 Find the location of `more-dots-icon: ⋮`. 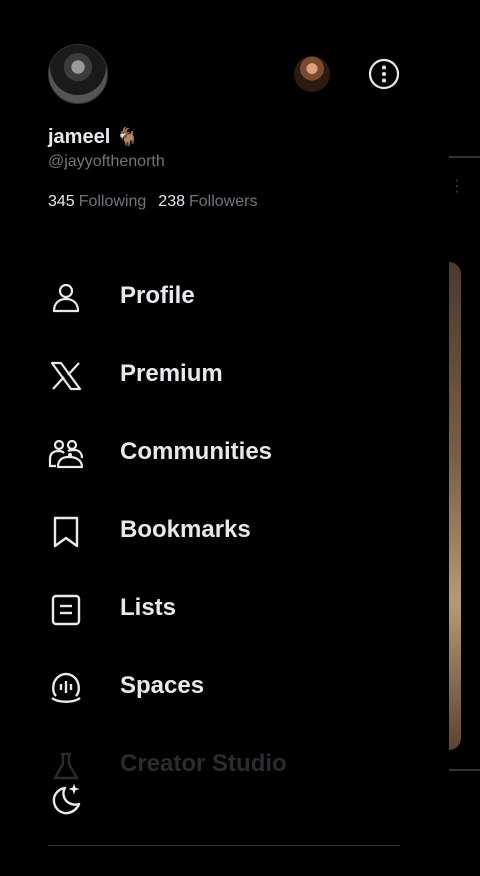

more-dots-icon: ⋮ is located at coordinates (457, 186).